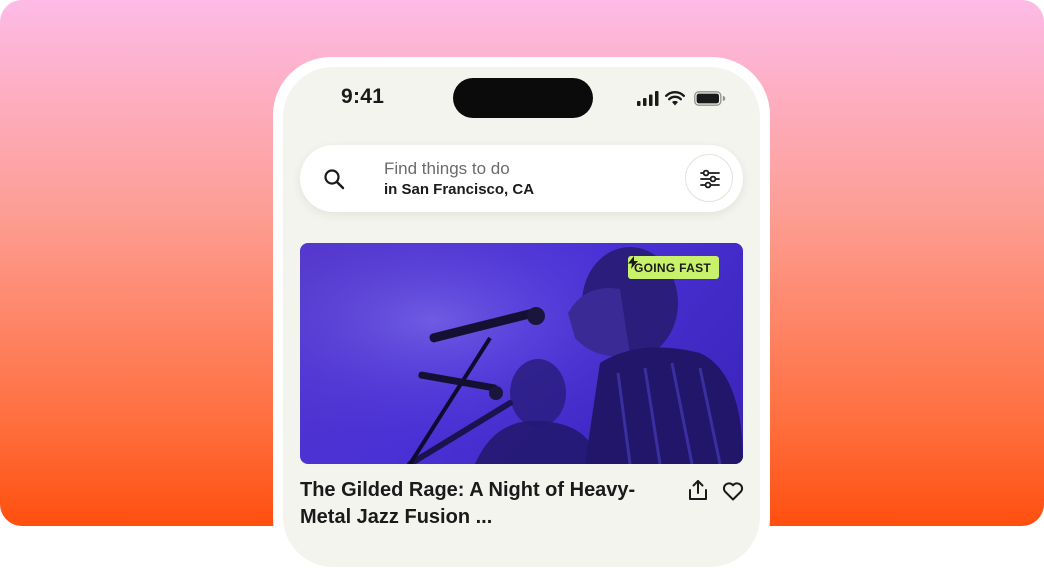 This screenshot has width=1044, height=577. I want to click on status-time: 9:41, so click(363, 96).